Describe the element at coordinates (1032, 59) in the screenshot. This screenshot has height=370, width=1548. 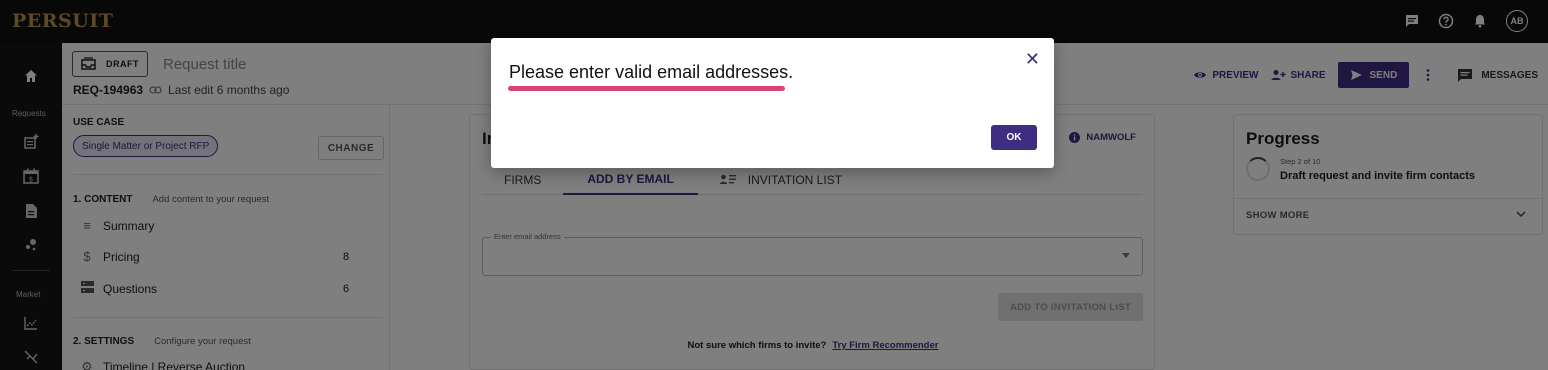
I see `close-icon: ✕` at that location.